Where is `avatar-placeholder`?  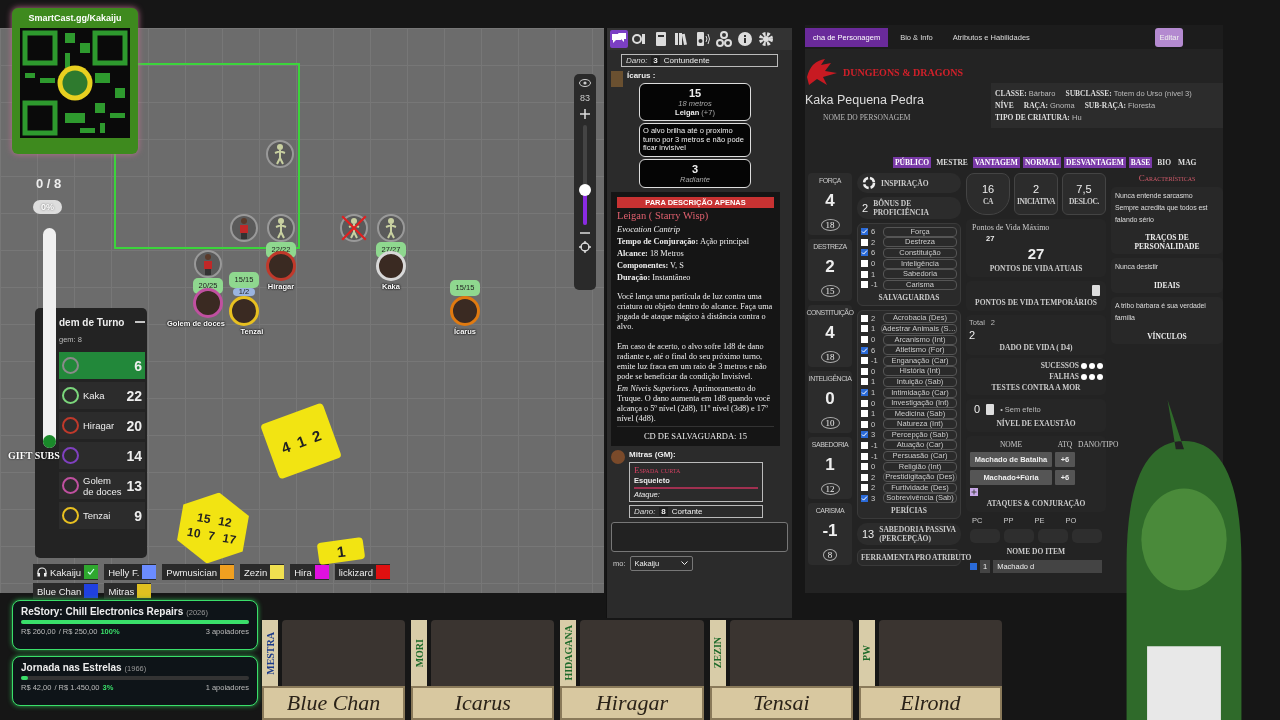 avatar-placeholder is located at coordinates (618, 457).